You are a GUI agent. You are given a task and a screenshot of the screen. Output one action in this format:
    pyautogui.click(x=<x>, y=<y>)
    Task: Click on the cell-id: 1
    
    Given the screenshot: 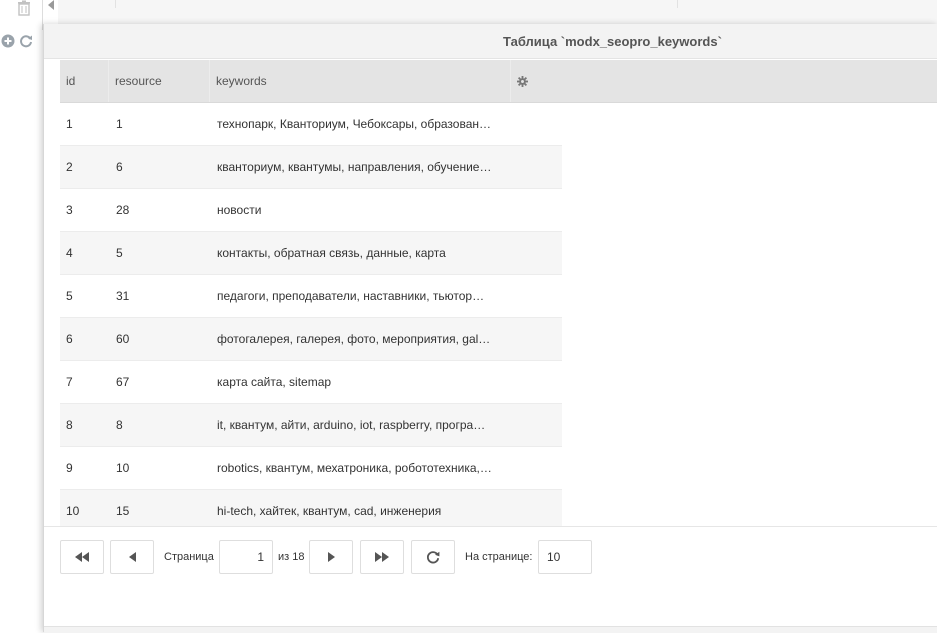 What is the action you would take?
    pyautogui.click(x=69, y=124)
    